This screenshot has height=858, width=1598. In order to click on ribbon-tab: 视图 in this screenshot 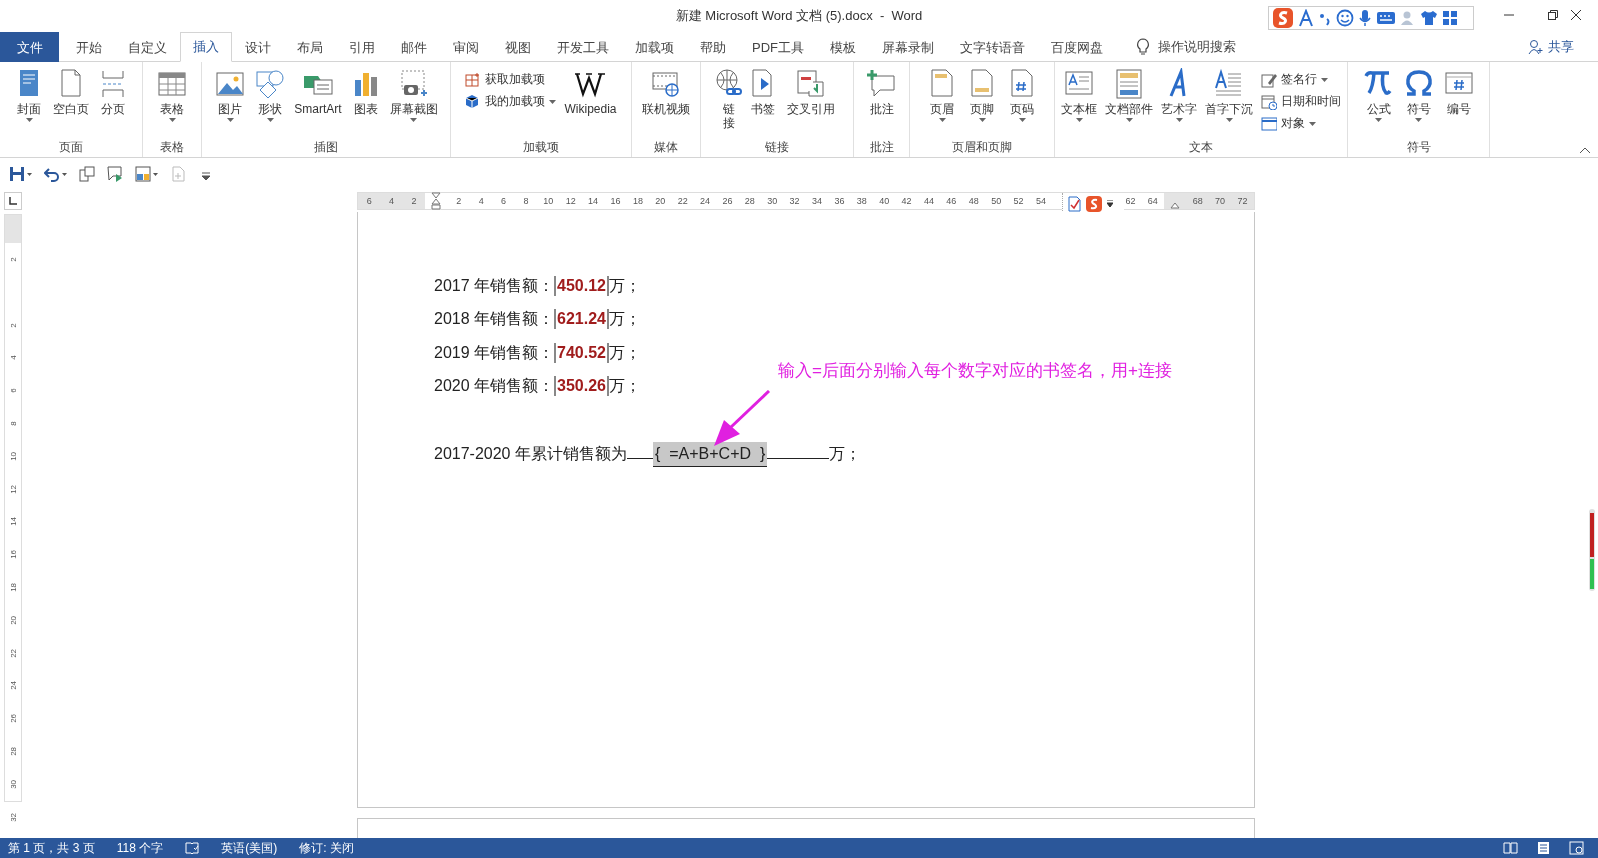, I will do `click(518, 47)`.